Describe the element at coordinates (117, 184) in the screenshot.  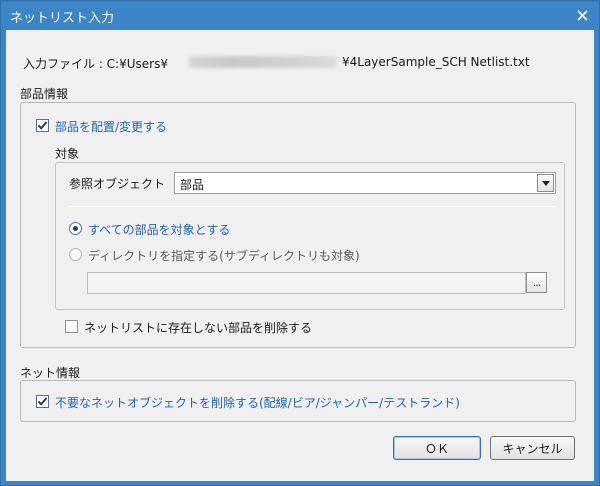
I see `ref-object-label: 参照オブジェクト` at that location.